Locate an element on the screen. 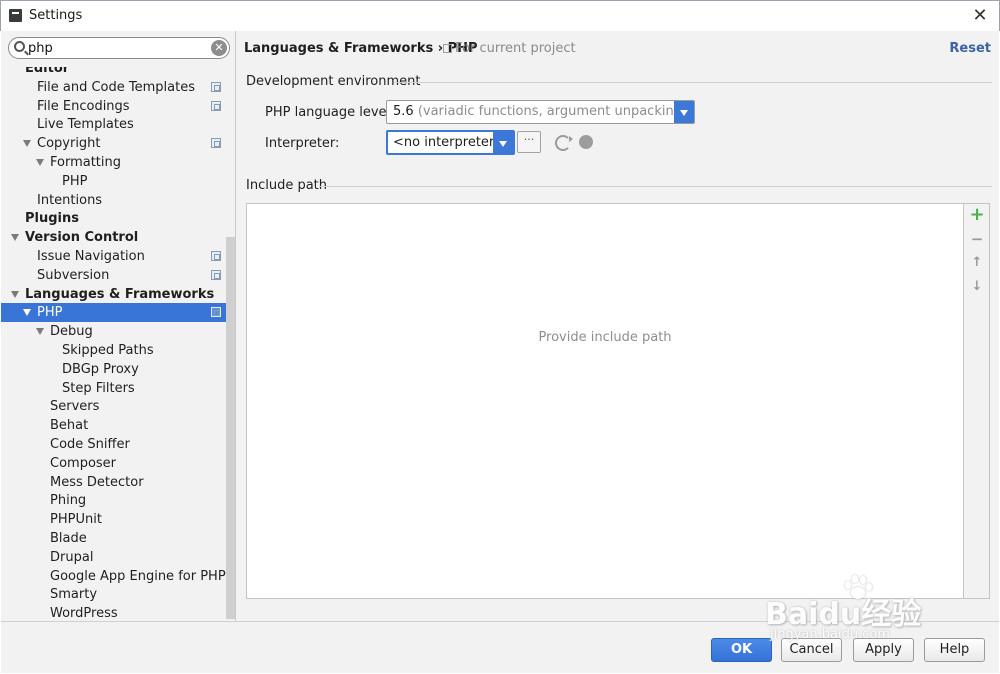 The width and height of the screenshot is (1000, 674). tree-item: Issue Navigation is located at coordinates (113, 256).